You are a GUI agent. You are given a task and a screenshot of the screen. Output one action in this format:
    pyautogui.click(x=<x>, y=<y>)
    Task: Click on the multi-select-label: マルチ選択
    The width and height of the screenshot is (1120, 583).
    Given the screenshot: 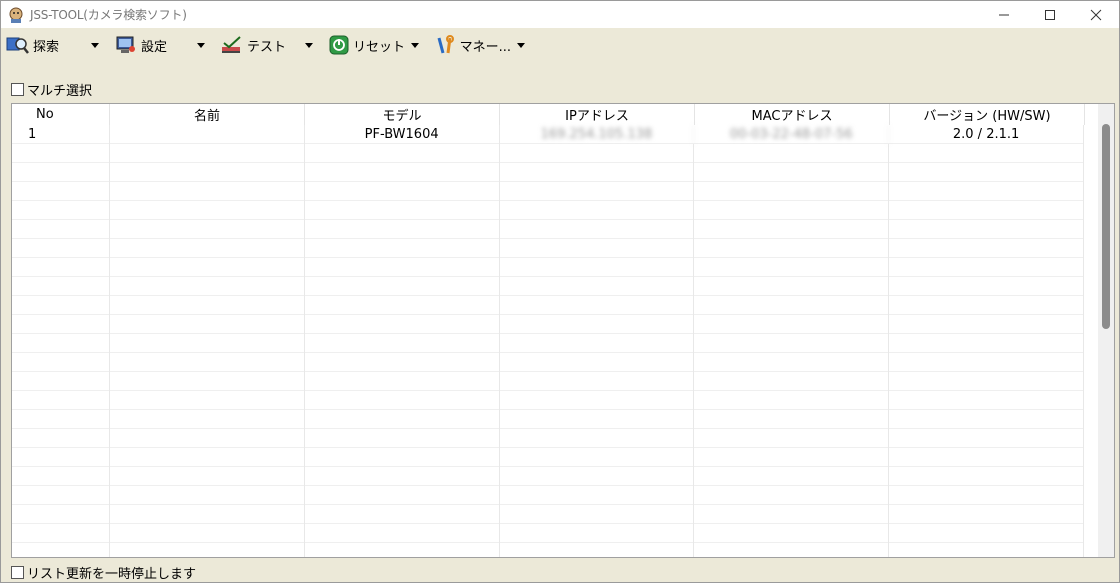 What is the action you would take?
    pyautogui.click(x=60, y=91)
    